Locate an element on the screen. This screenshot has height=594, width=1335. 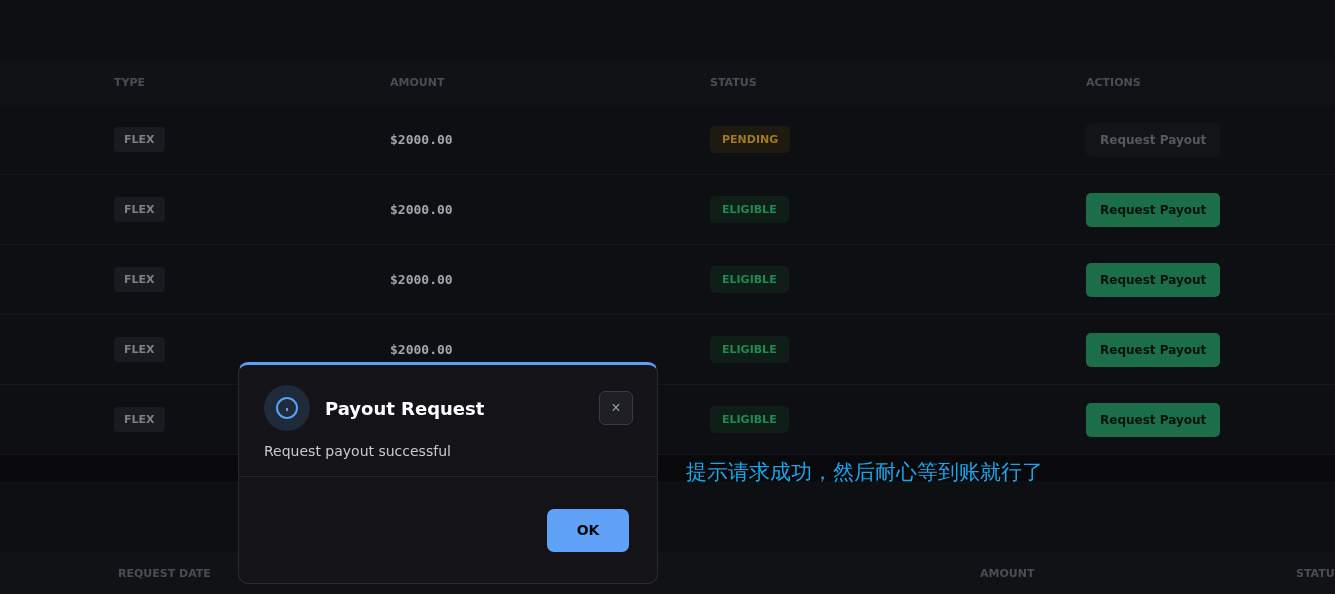
dialog-title: Payout Request is located at coordinates (405, 408).